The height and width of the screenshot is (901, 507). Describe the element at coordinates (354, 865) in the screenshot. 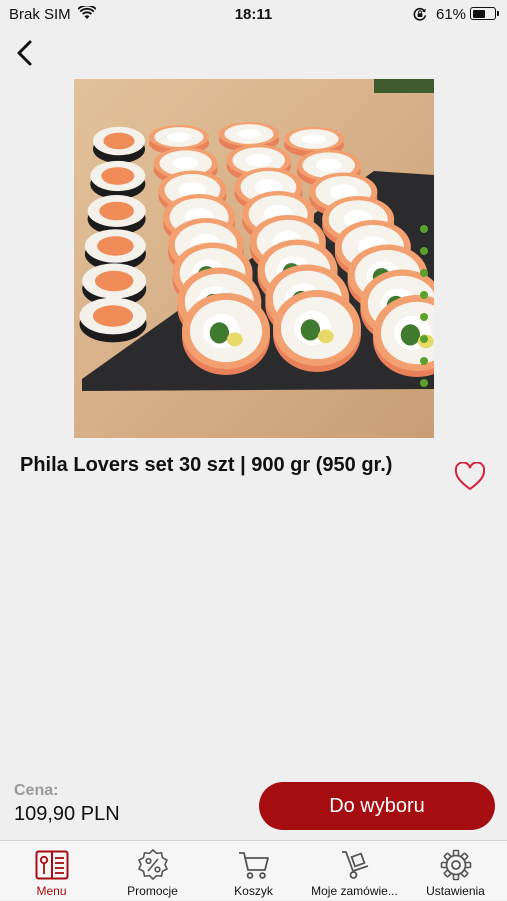

I see `hand-truck-icon` at that location.